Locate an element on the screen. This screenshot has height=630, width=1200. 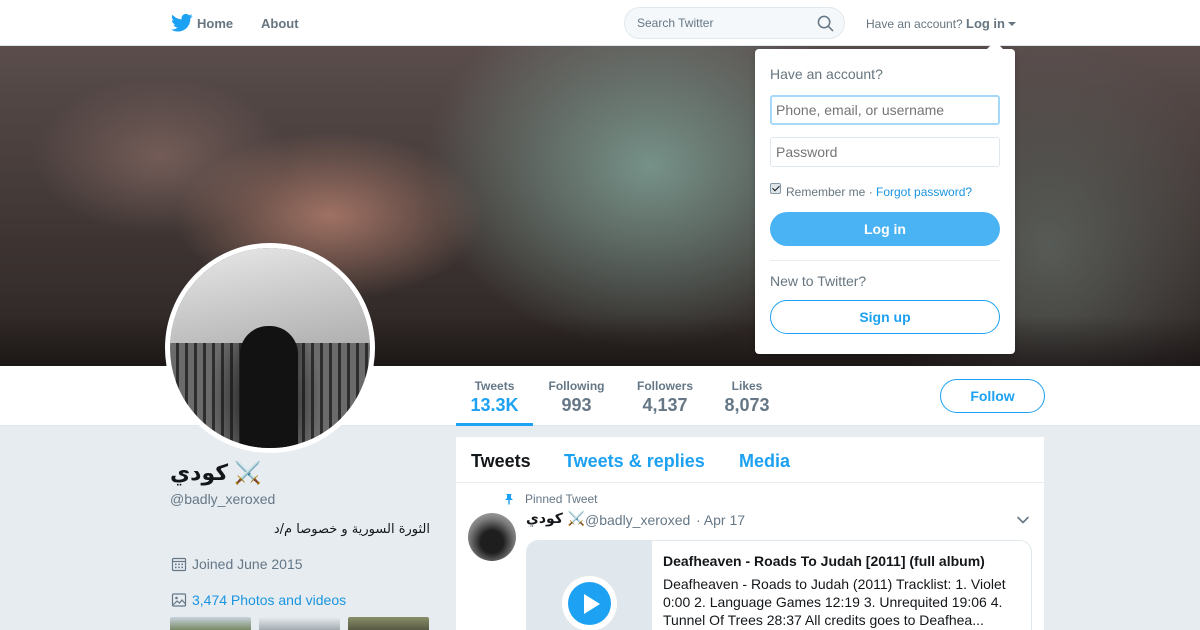
username-field is located at coordinates (885, 110).